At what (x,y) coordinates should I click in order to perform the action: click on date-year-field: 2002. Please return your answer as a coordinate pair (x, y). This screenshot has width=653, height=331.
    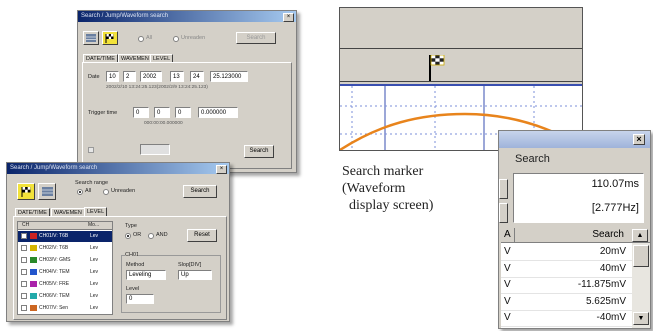
    Looking at the image, I should click on (151, 76).